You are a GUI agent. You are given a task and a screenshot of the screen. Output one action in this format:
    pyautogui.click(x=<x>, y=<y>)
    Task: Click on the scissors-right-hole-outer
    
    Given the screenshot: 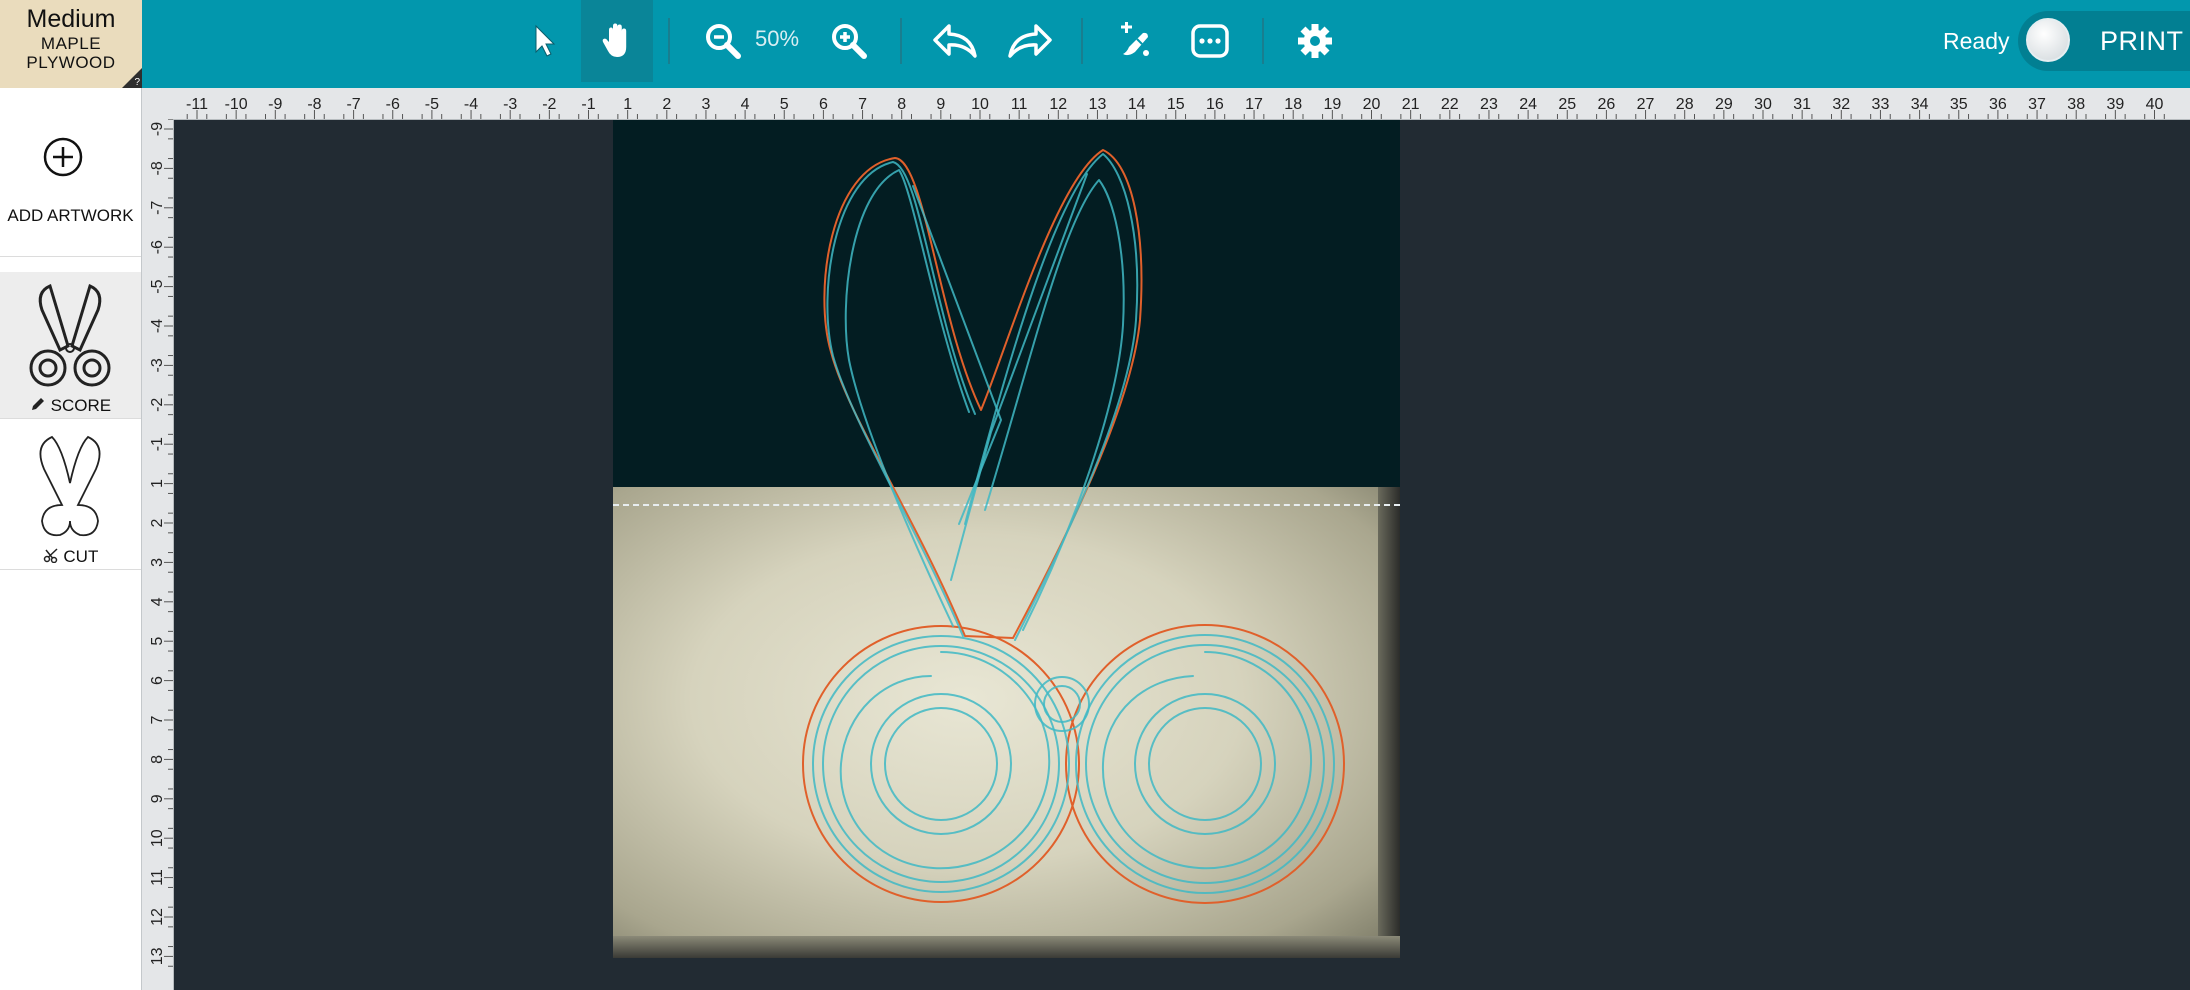 What is the action you would take?
    pyautogui.click(x=1205, y=764)
    